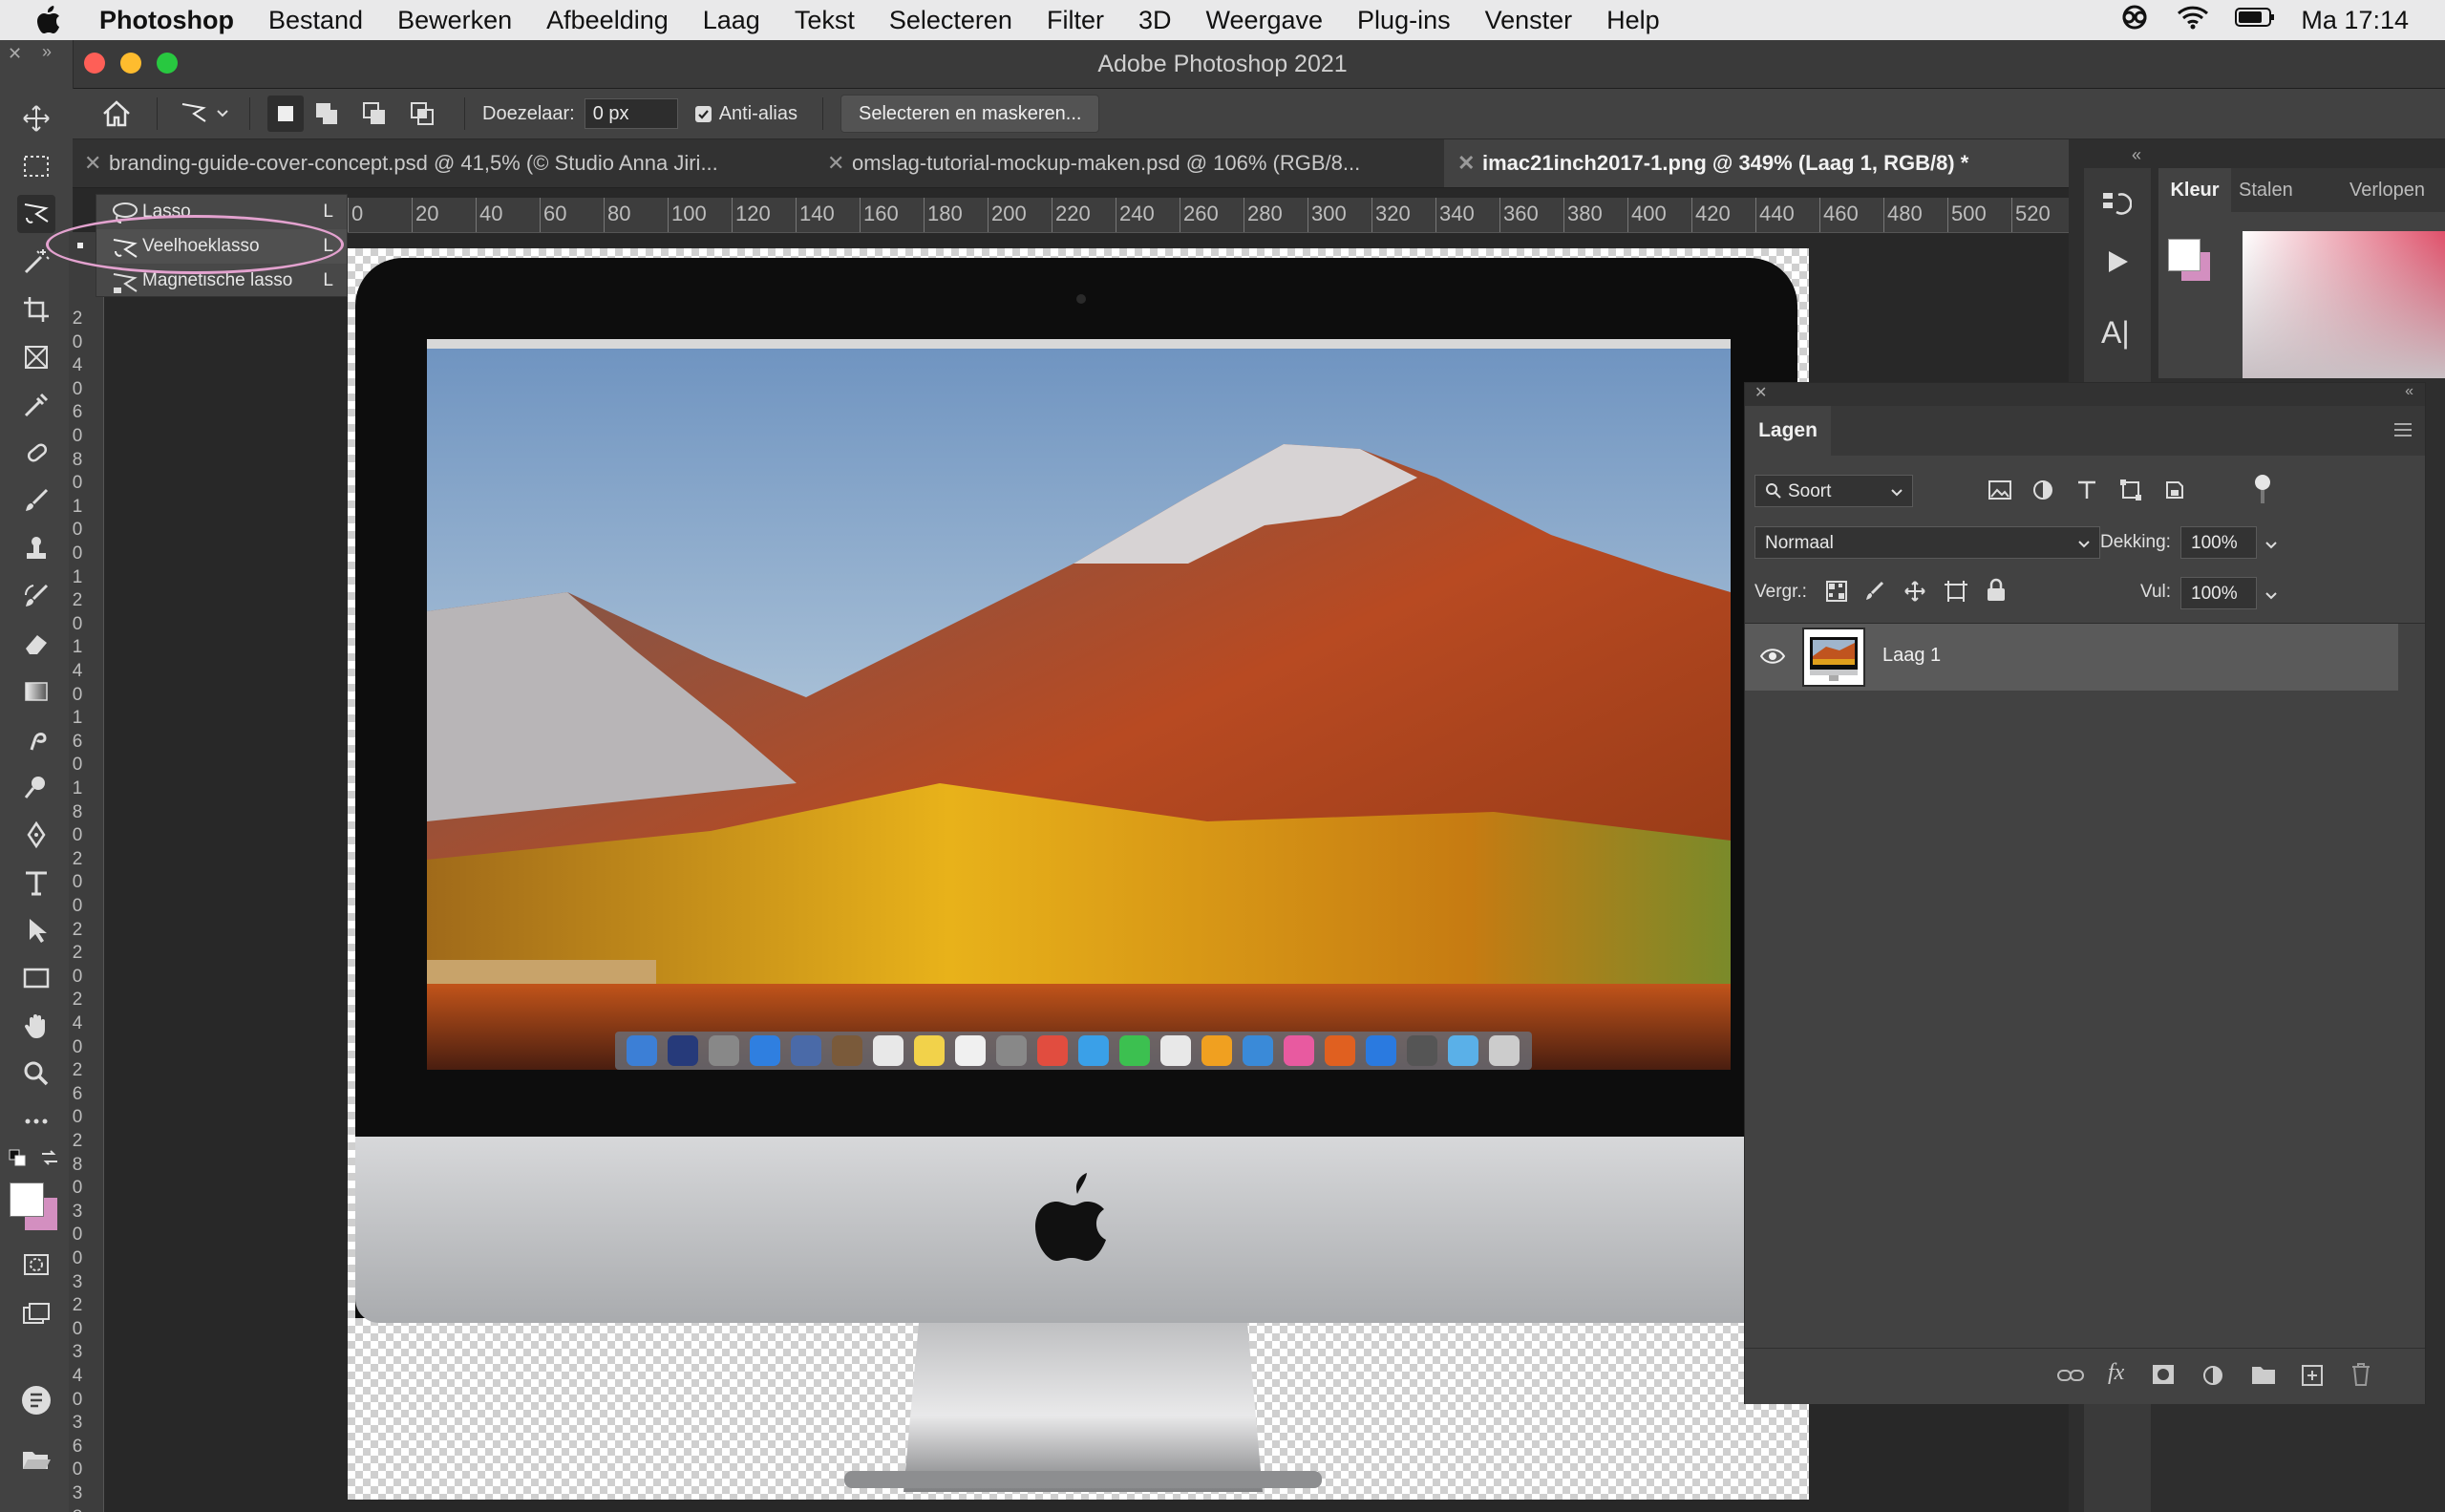 Image resolution: width=2445 pixels, height=1512 pixels. What do you see at coordinates (36, 500) in the screenshot?
I see `brush-tool-icon` at bounding box center [36, 500].